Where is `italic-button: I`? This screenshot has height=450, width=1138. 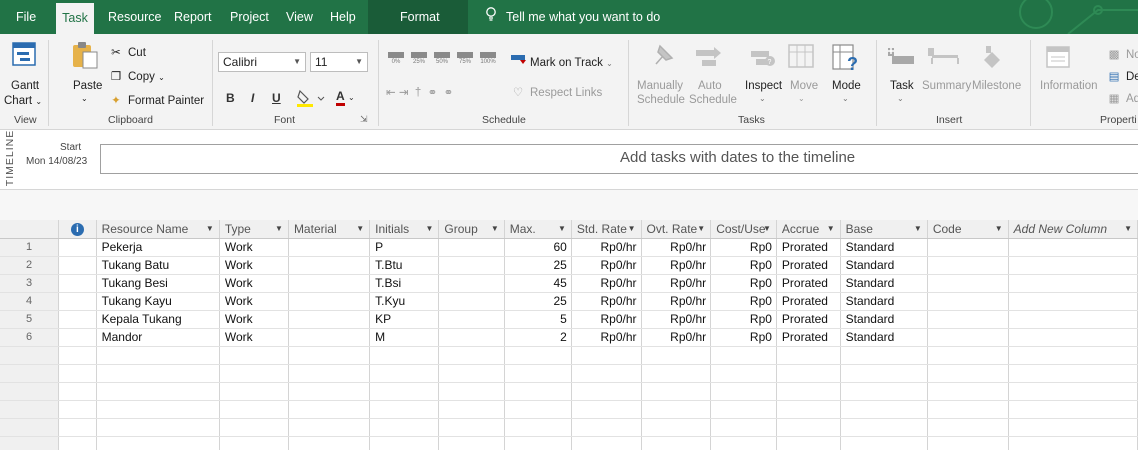 italic-button: I is located at coordinates (252, 98).